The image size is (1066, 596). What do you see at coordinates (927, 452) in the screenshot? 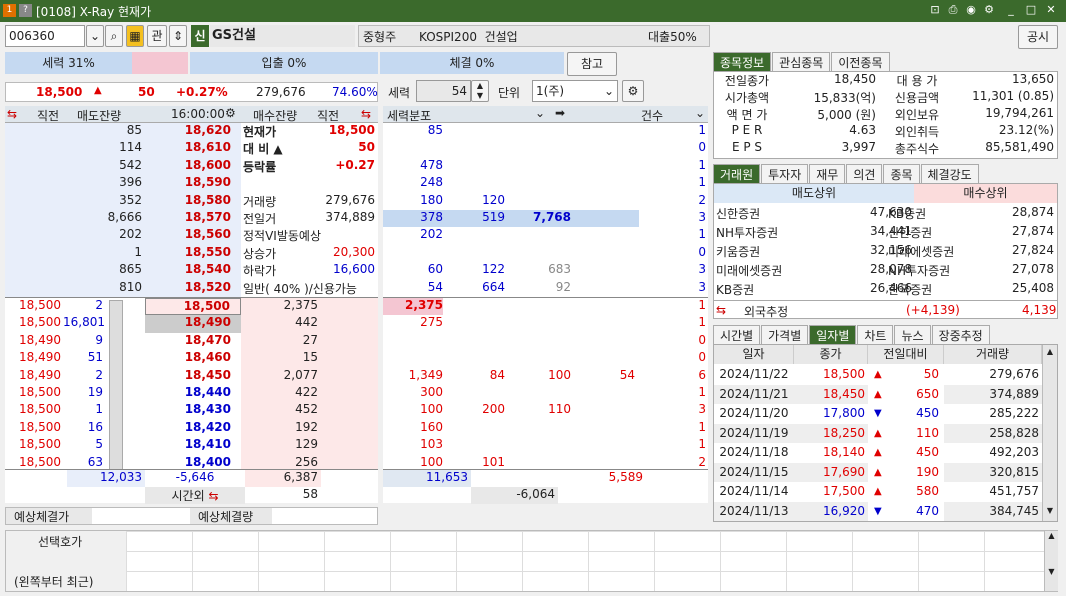
I see `daily-change: 450` at bounding box center [927, 452].